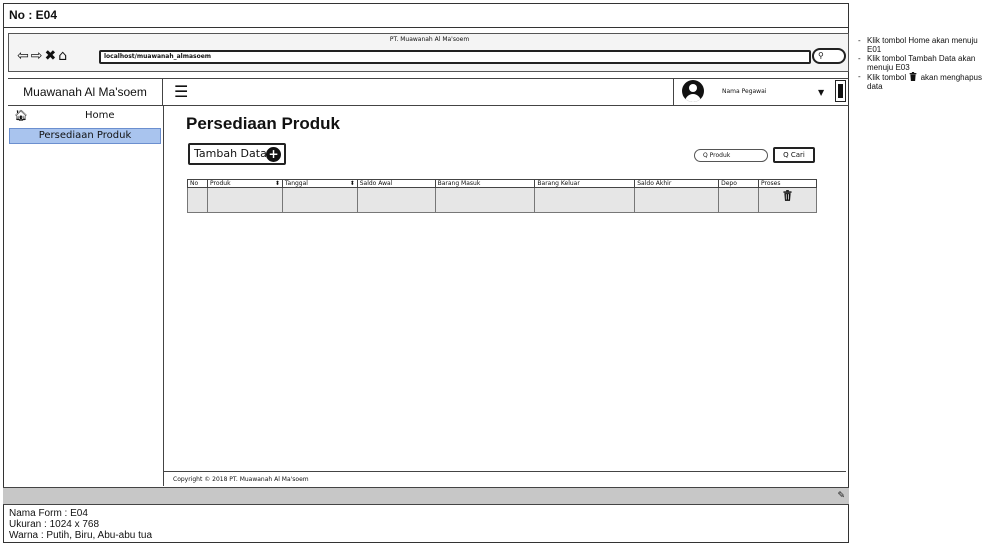  I want to click on user-menu: Nama Pegawai ▼, so click(752, 92).